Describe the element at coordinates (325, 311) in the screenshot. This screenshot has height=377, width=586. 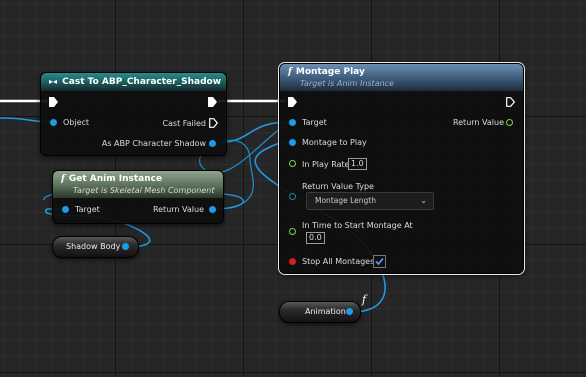
I see `animation-label: Animation` at that location.